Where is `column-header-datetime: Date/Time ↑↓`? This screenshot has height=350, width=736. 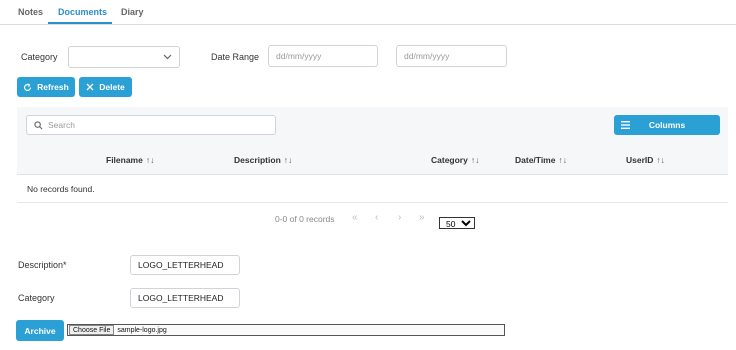
column-header-datetime: Date/Time ↑↓ is located at coordinates (541, 160).